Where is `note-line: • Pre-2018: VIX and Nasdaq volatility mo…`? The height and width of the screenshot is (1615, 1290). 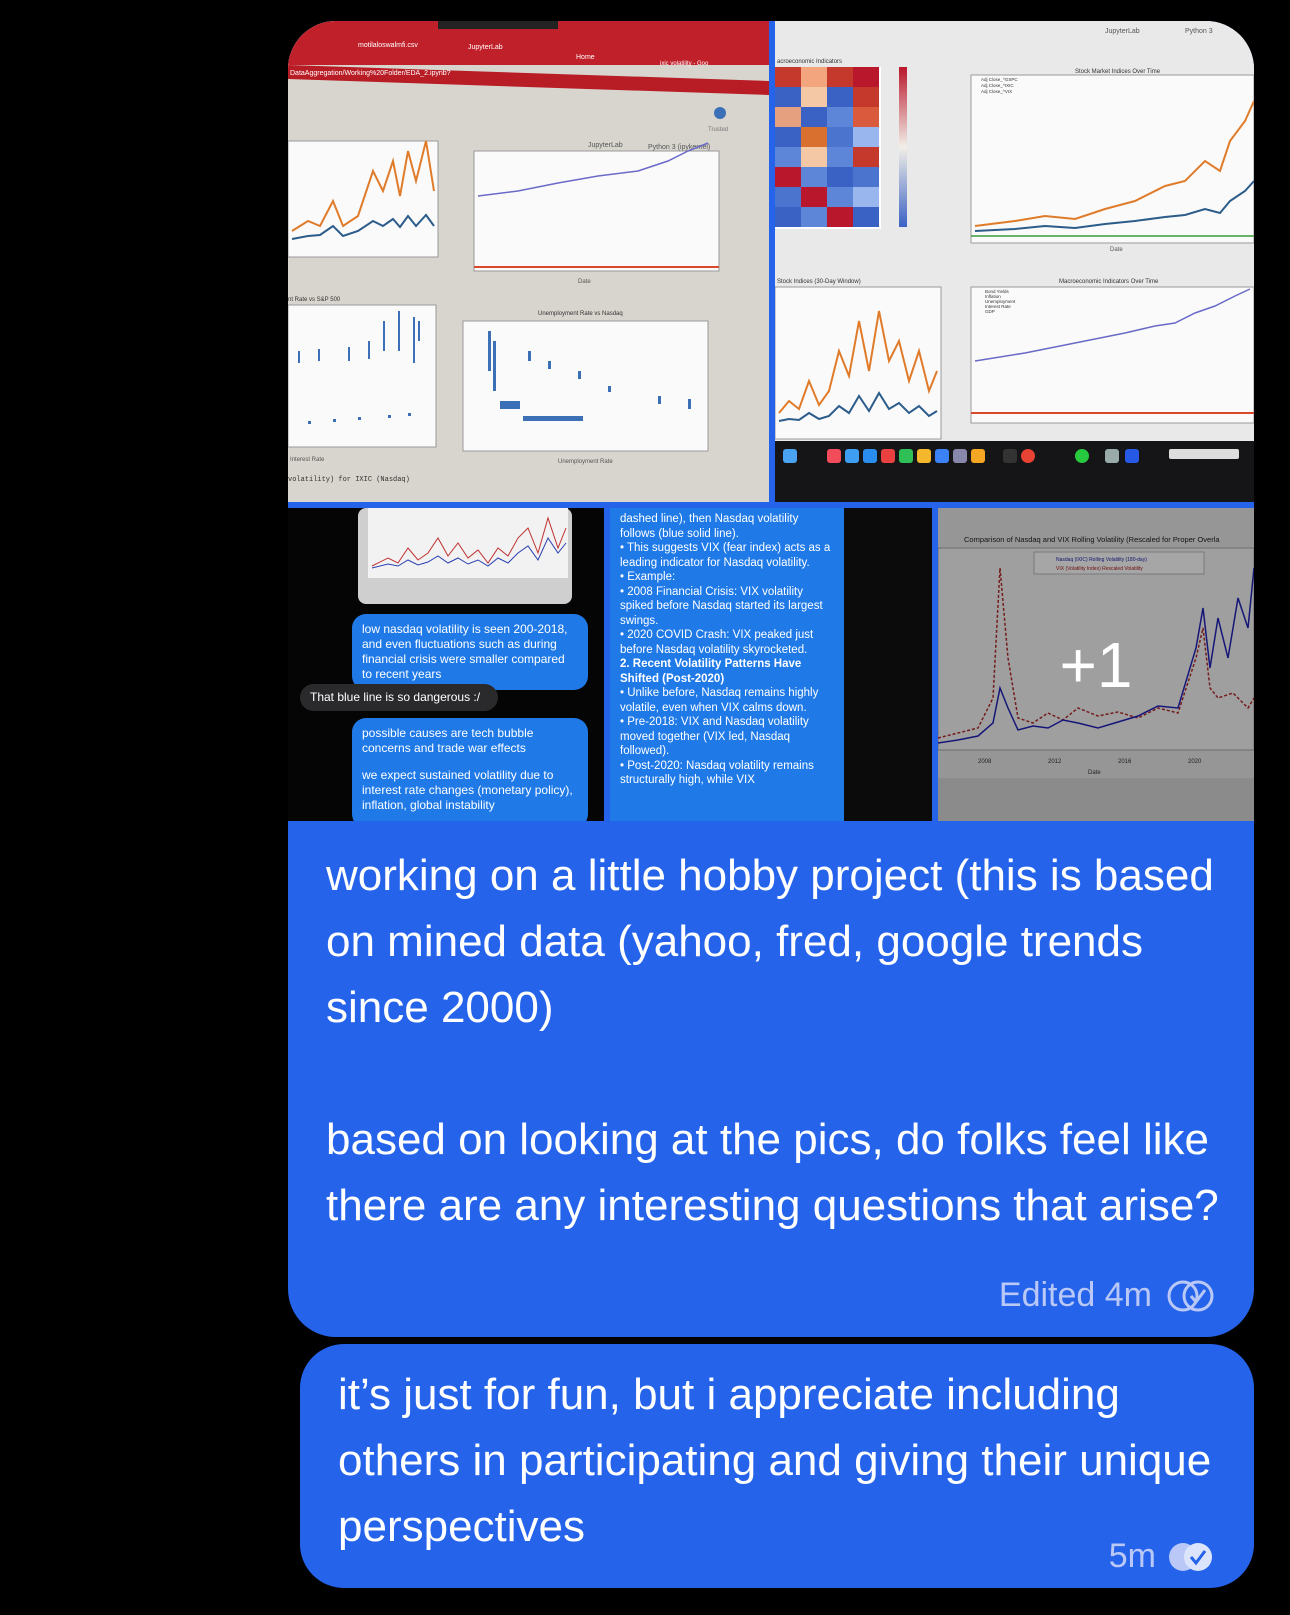
note-line: • Pre-2018: VIX and Nasdaq volatility mo… is located at coordinates (714, 736).